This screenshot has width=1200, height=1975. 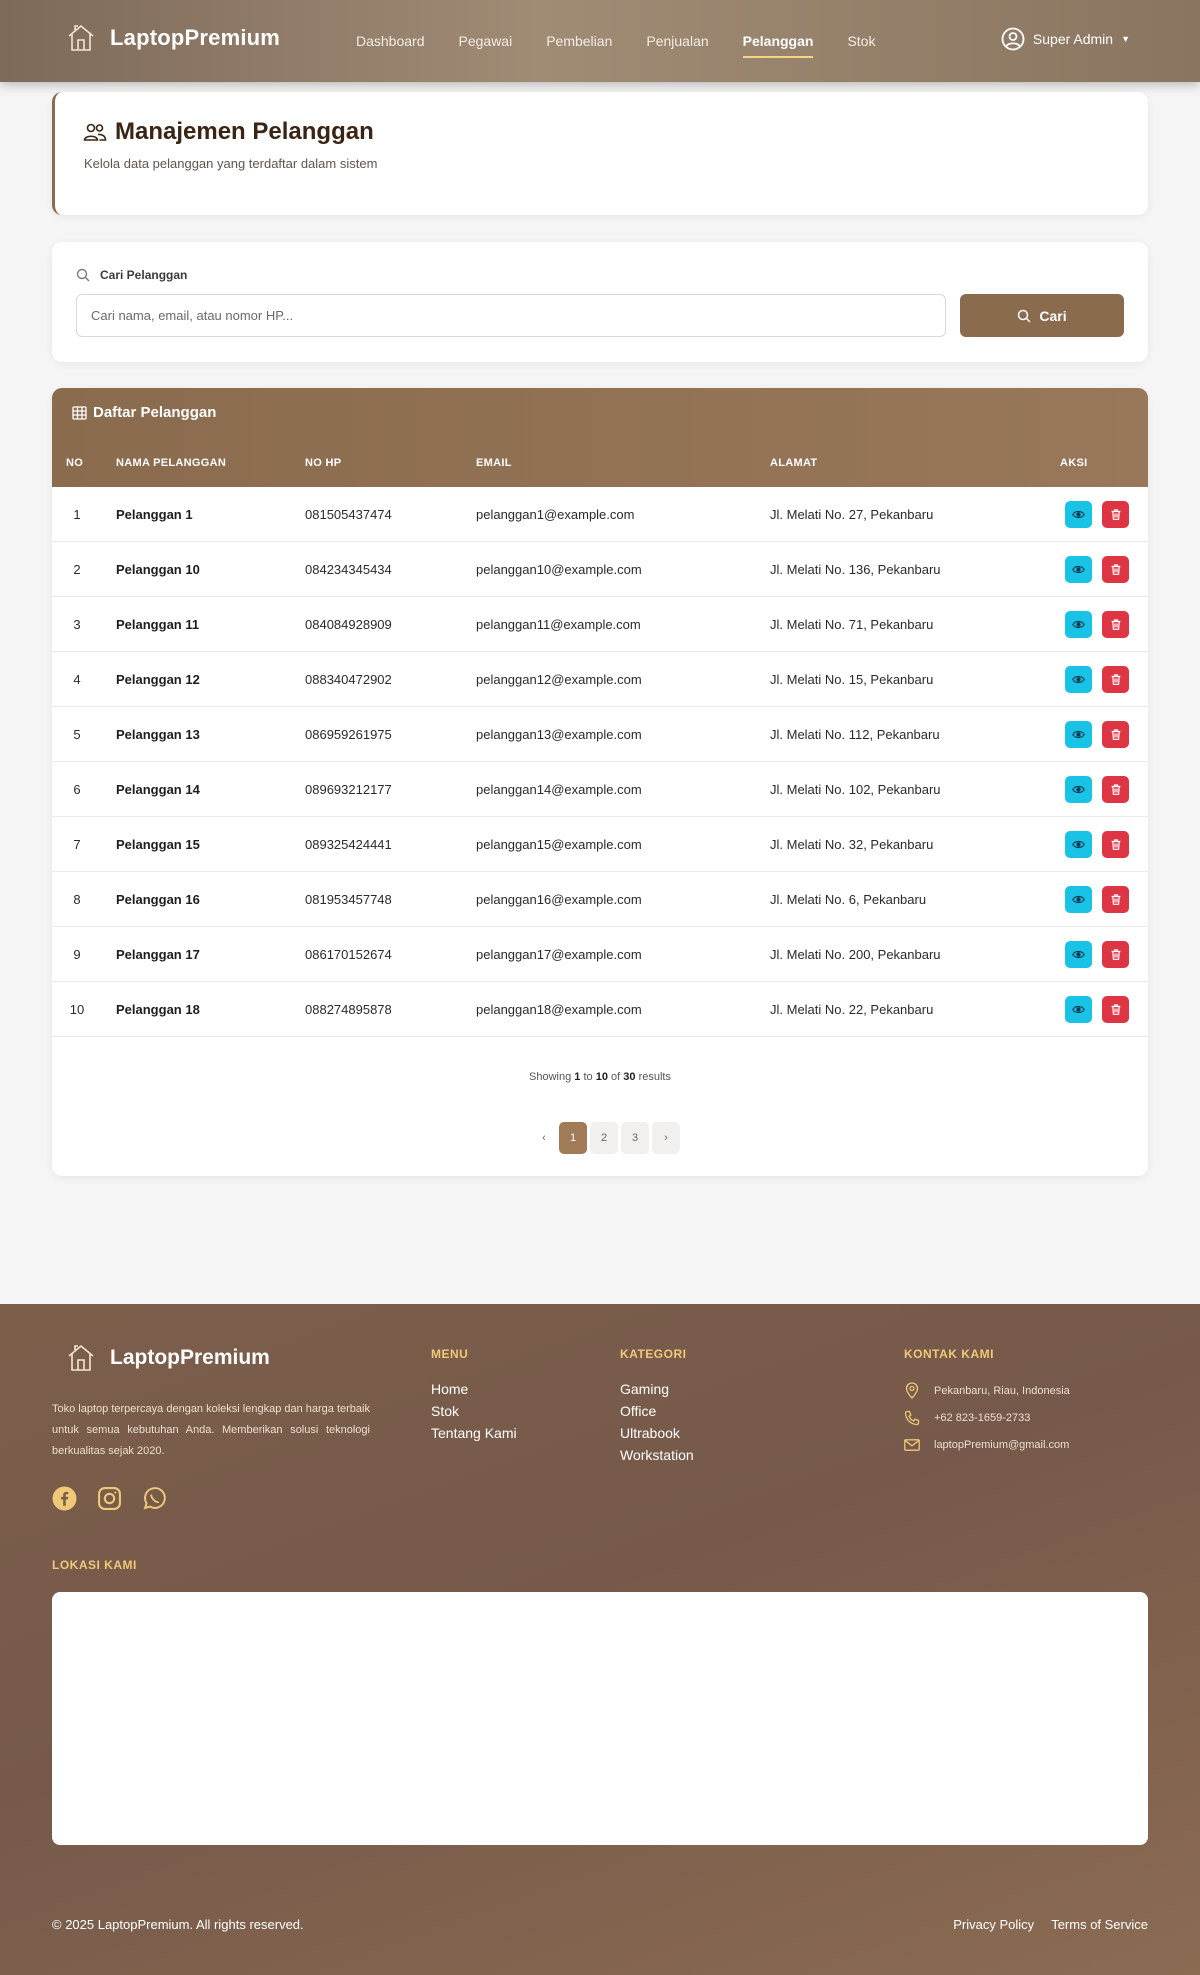 What do you see at coordinates (228, 132) in the screenshot?
I see `page-title: Manajemen Pelanggan` at bounding box center [228, 132].